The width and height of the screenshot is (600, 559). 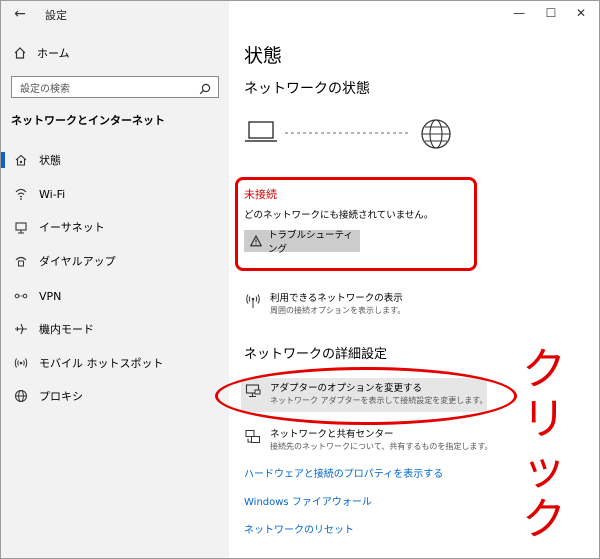 What do you see at coordinates (52, 194) in the screenshot?
I see `sidebar-item-label: Wi-Fi` at bounding box center [52, 194].